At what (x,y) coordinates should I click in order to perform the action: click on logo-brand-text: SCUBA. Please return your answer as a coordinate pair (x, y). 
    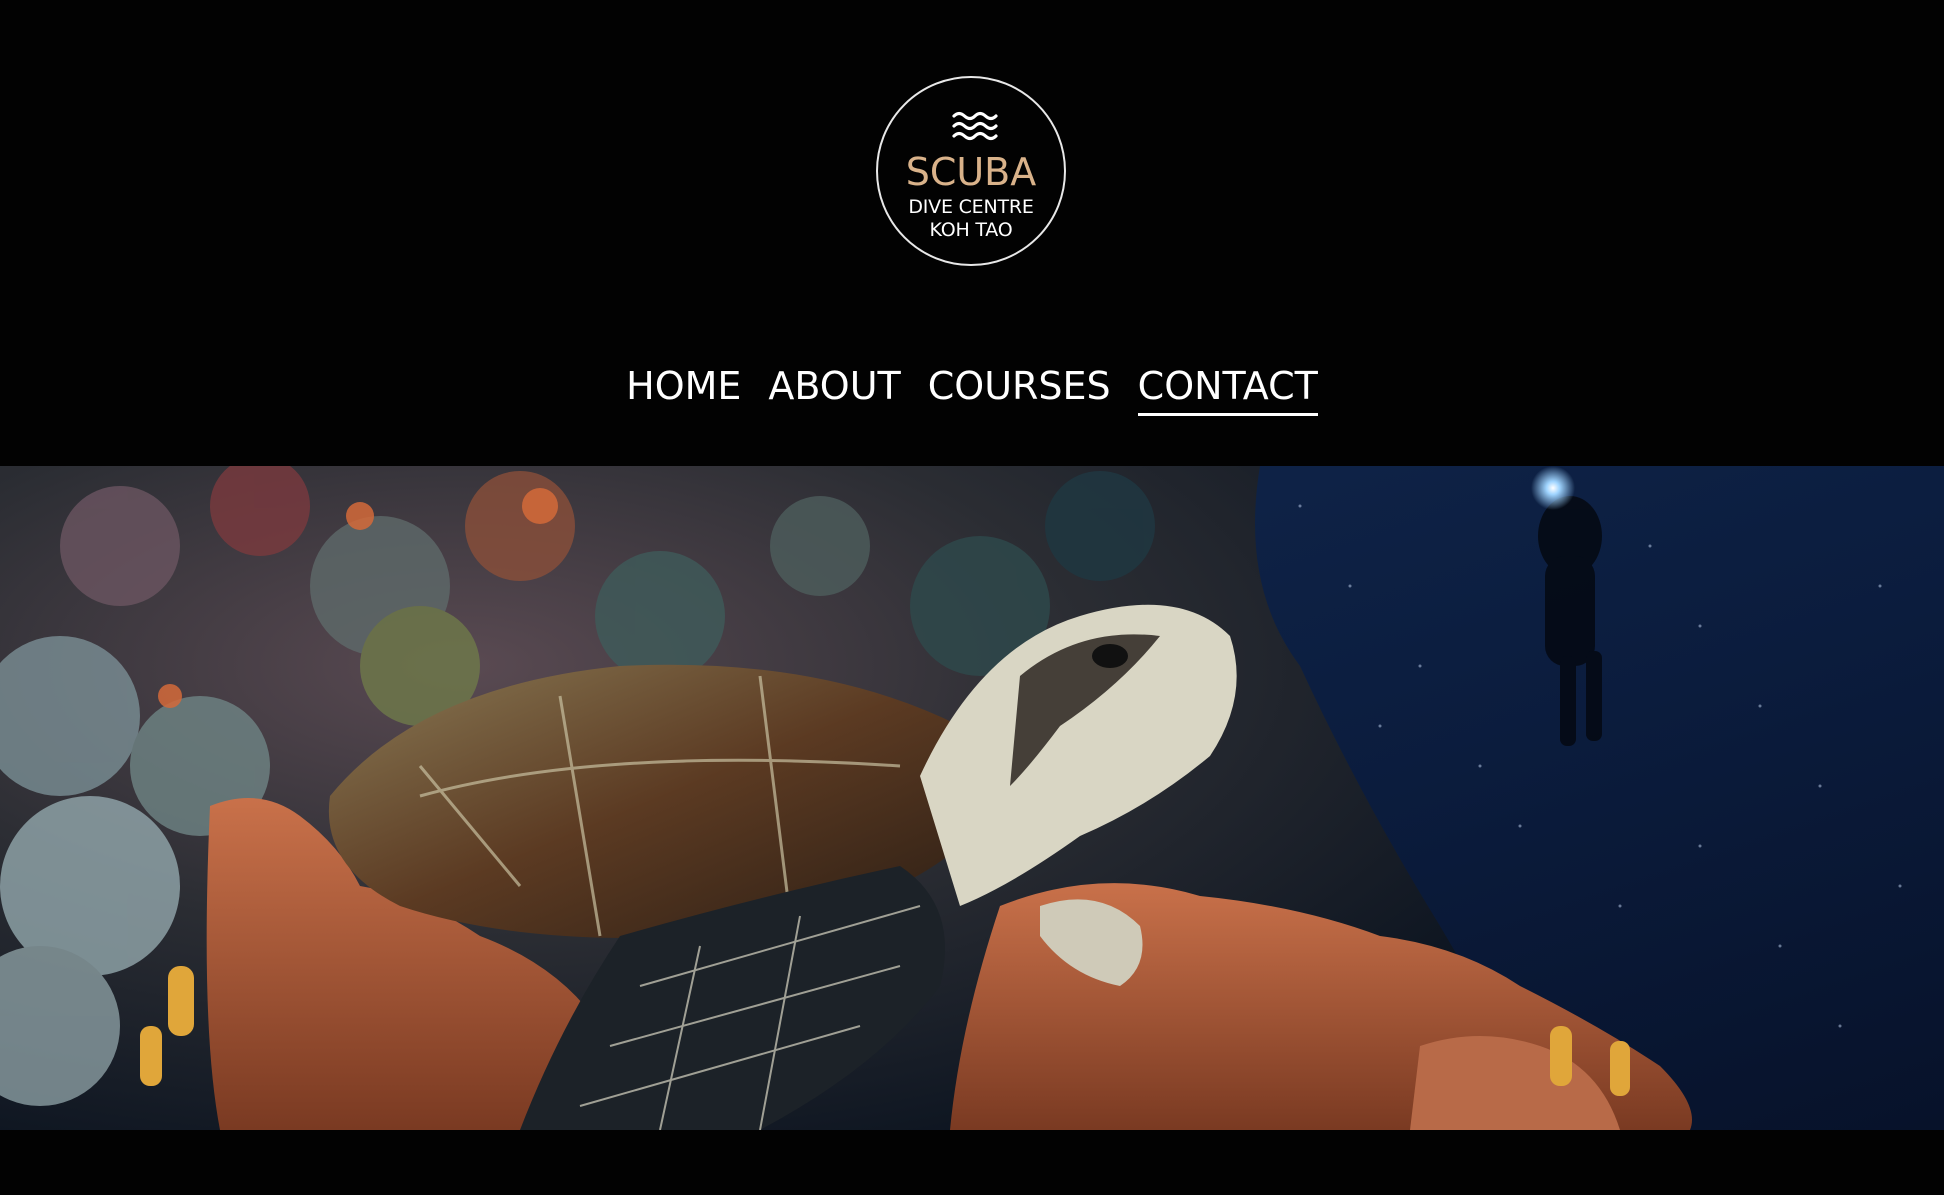
    Looking at the image, I should click on (971, 172).